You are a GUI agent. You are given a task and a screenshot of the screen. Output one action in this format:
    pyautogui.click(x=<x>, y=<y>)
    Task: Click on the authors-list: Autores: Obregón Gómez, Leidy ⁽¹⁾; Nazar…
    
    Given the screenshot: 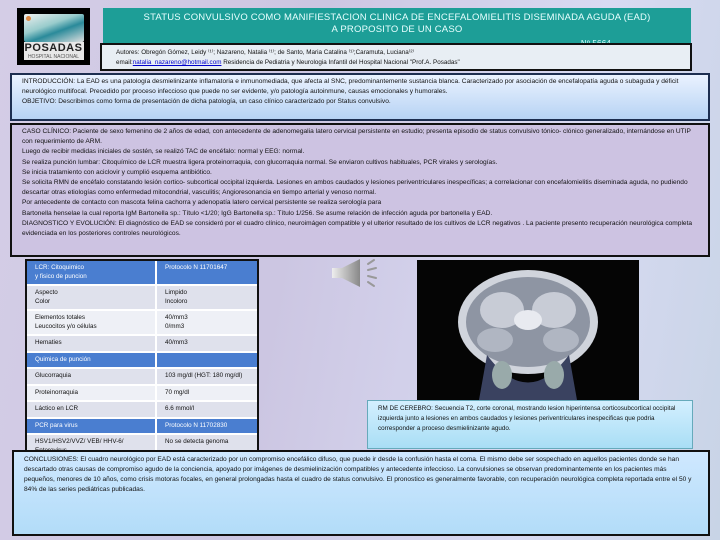 What is the action you would take?
    pyautogui.click(x=265, y=52)
    